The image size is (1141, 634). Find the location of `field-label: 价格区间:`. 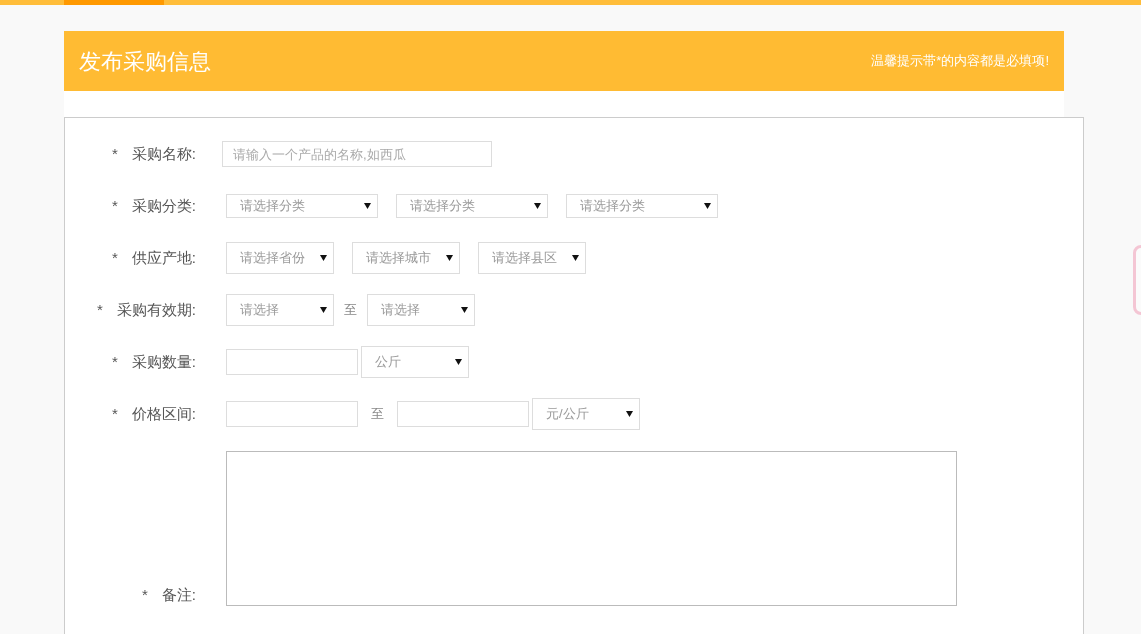

field-label: 价格区间: is located at coordinates (163, 413).